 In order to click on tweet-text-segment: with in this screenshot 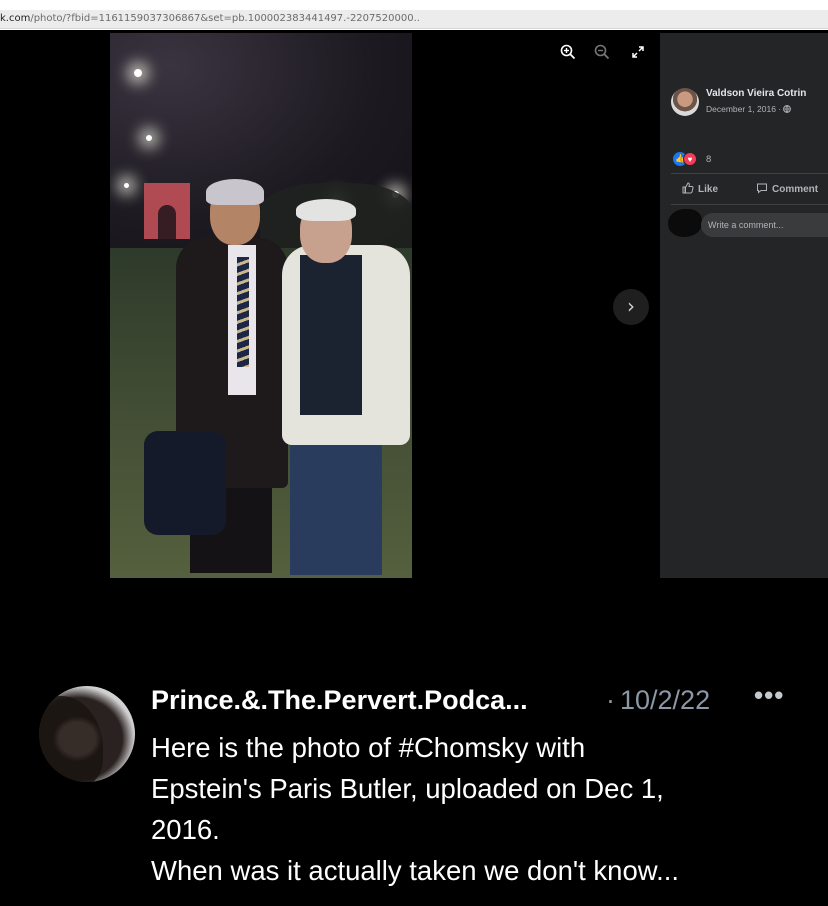, I will do `click(557, 747)`.